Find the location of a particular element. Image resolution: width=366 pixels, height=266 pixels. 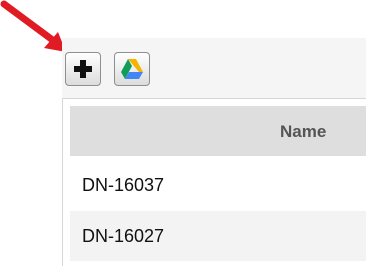

add-button is located at coordinates (83, 69).